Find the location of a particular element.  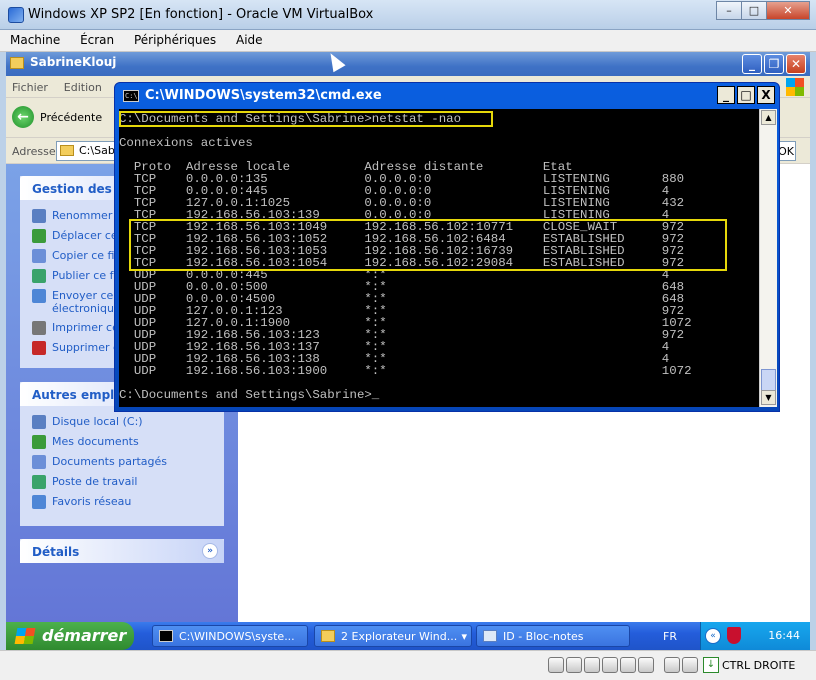

scroll-thumb is located at coordinates (768, 380).